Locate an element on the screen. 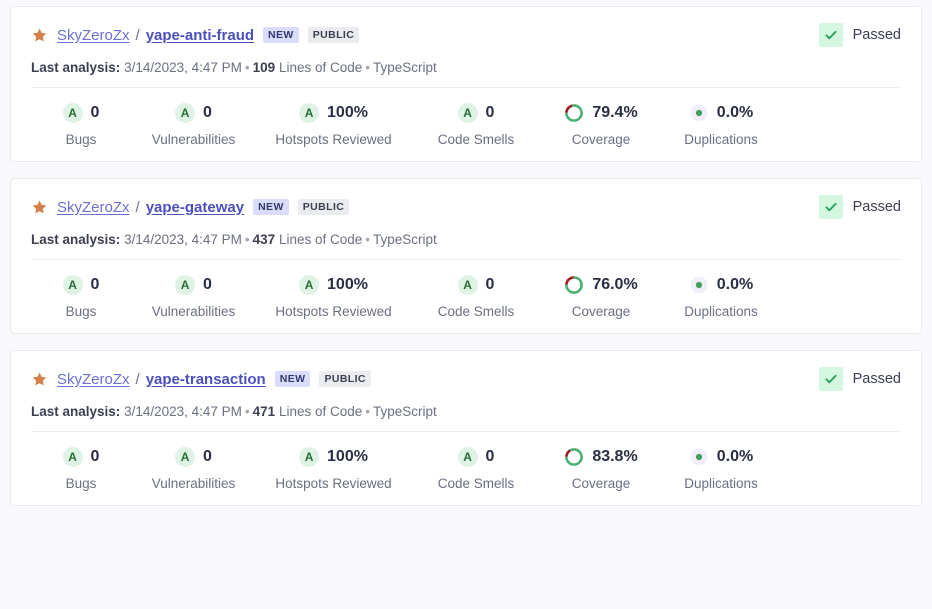  metric-value: 76.0% is located at coordinates (615, 284).